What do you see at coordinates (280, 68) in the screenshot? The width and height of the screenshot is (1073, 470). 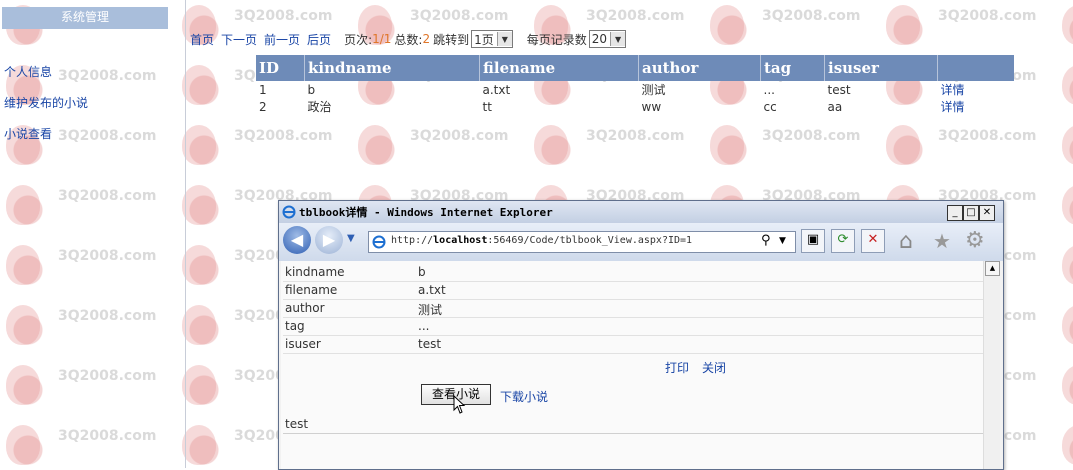 I see `column-header-id: ID` at bounding box center [280, 68].